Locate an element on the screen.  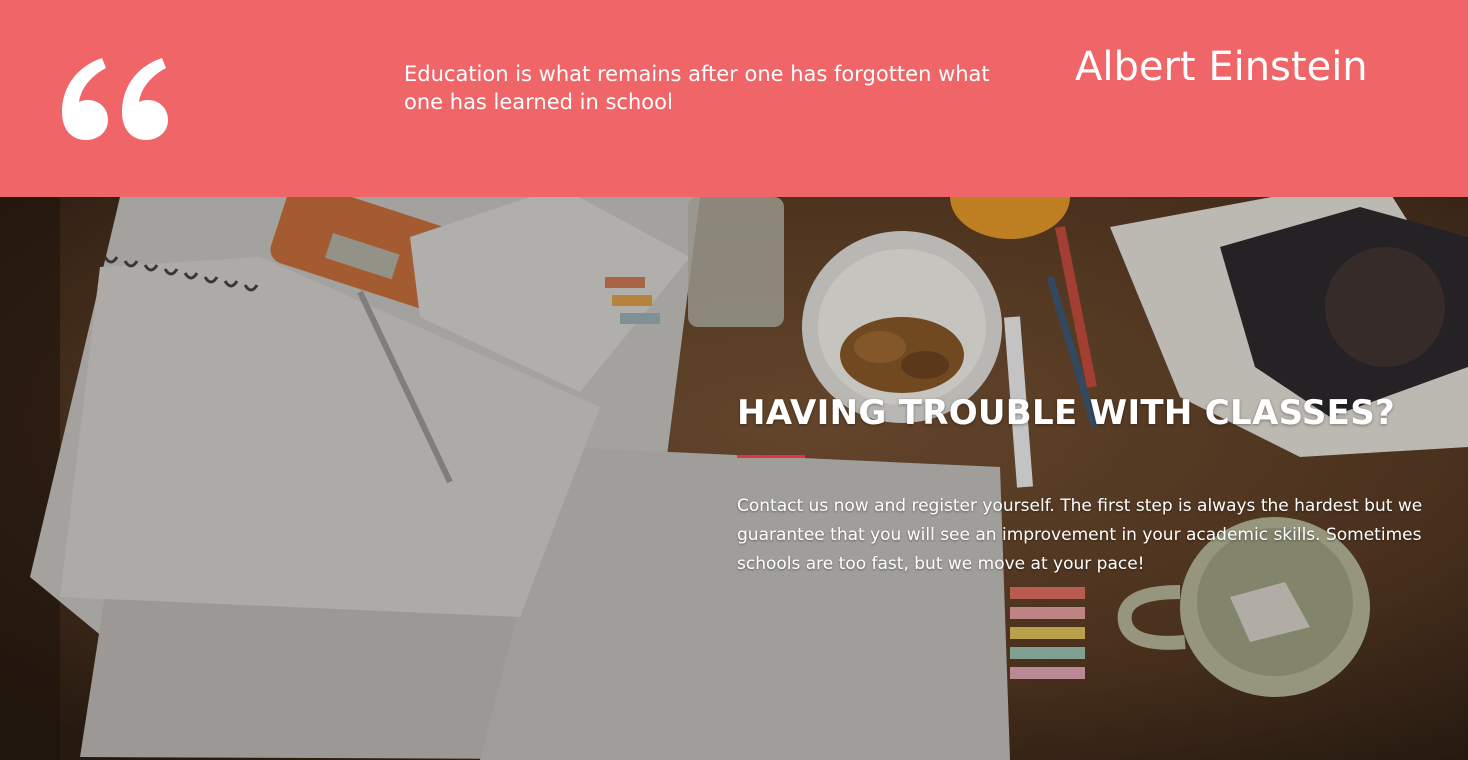
heading-accent-rule is located at coordinates (771, 456).